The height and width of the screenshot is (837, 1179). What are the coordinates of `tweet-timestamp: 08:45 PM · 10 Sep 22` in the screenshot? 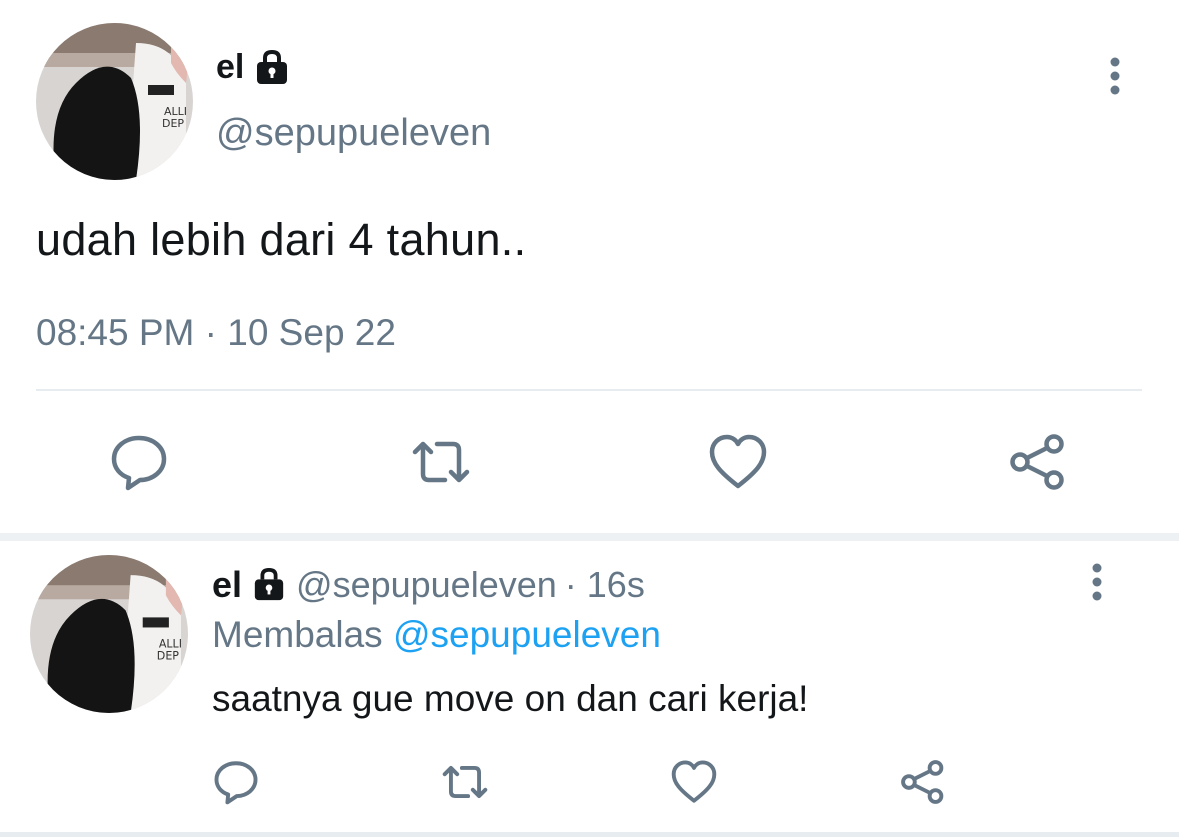 It's located at (216, 333).